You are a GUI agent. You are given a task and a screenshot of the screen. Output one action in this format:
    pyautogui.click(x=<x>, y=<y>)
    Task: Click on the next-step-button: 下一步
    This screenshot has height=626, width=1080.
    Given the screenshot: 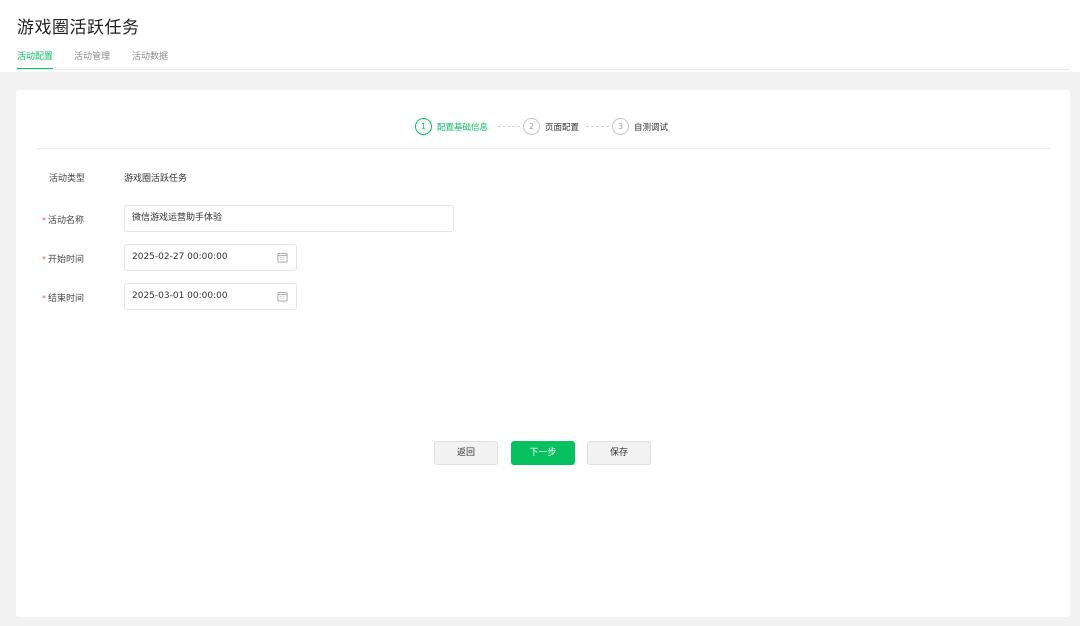 What is the action you would take?
    pyautogui.click(x=543, y=453)
    